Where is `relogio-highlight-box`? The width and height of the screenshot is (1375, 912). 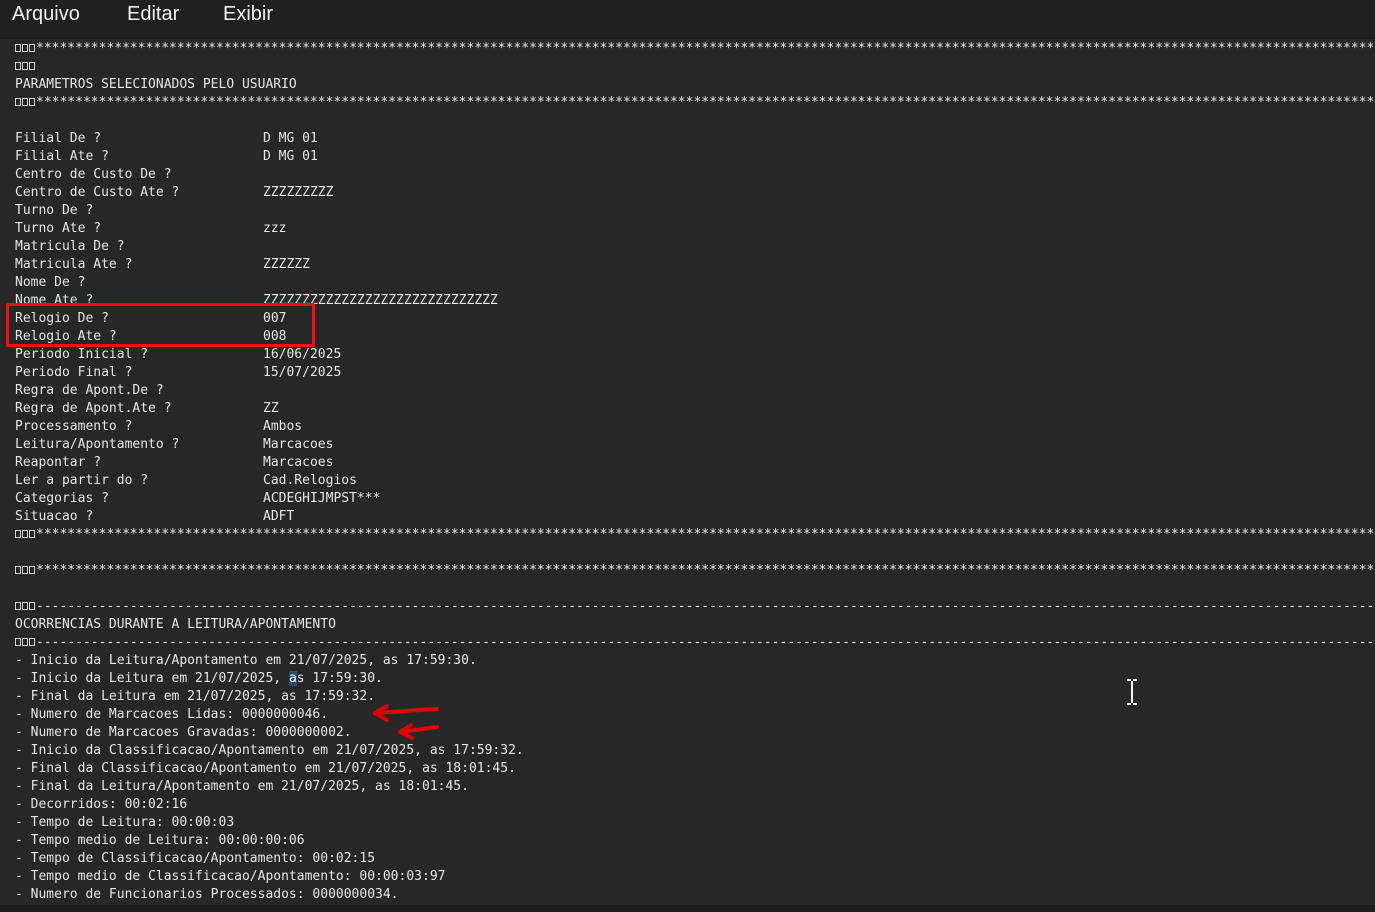 relogio-highlight-box is located at coordinates (160, 325).